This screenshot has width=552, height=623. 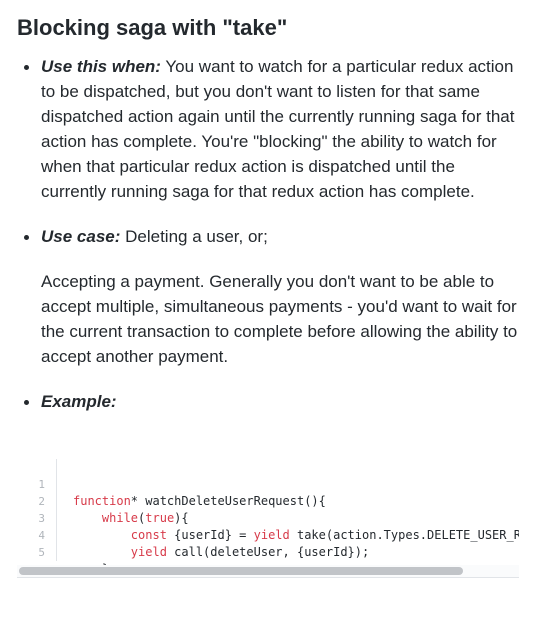 What do you see at coordinates (268, 534) in the screenshot?
I see `code-line: 4 yield call(deleteUser, {userId});` at bounding box center [268, 534].